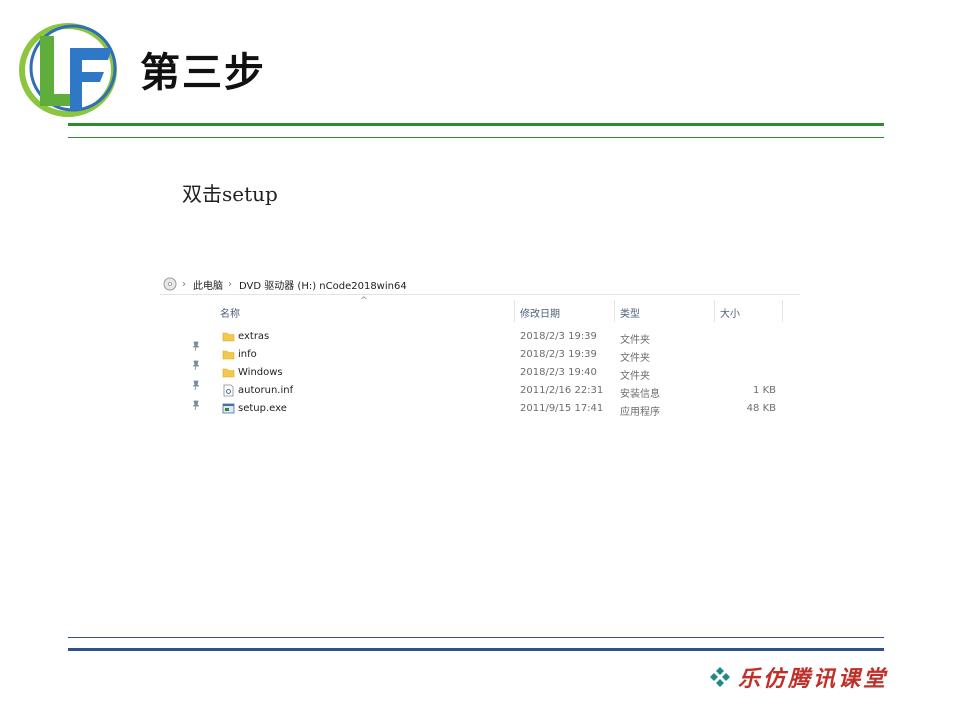  I want to click on footer-brand: 乐仿腾讯课堂, so click(798, 677).